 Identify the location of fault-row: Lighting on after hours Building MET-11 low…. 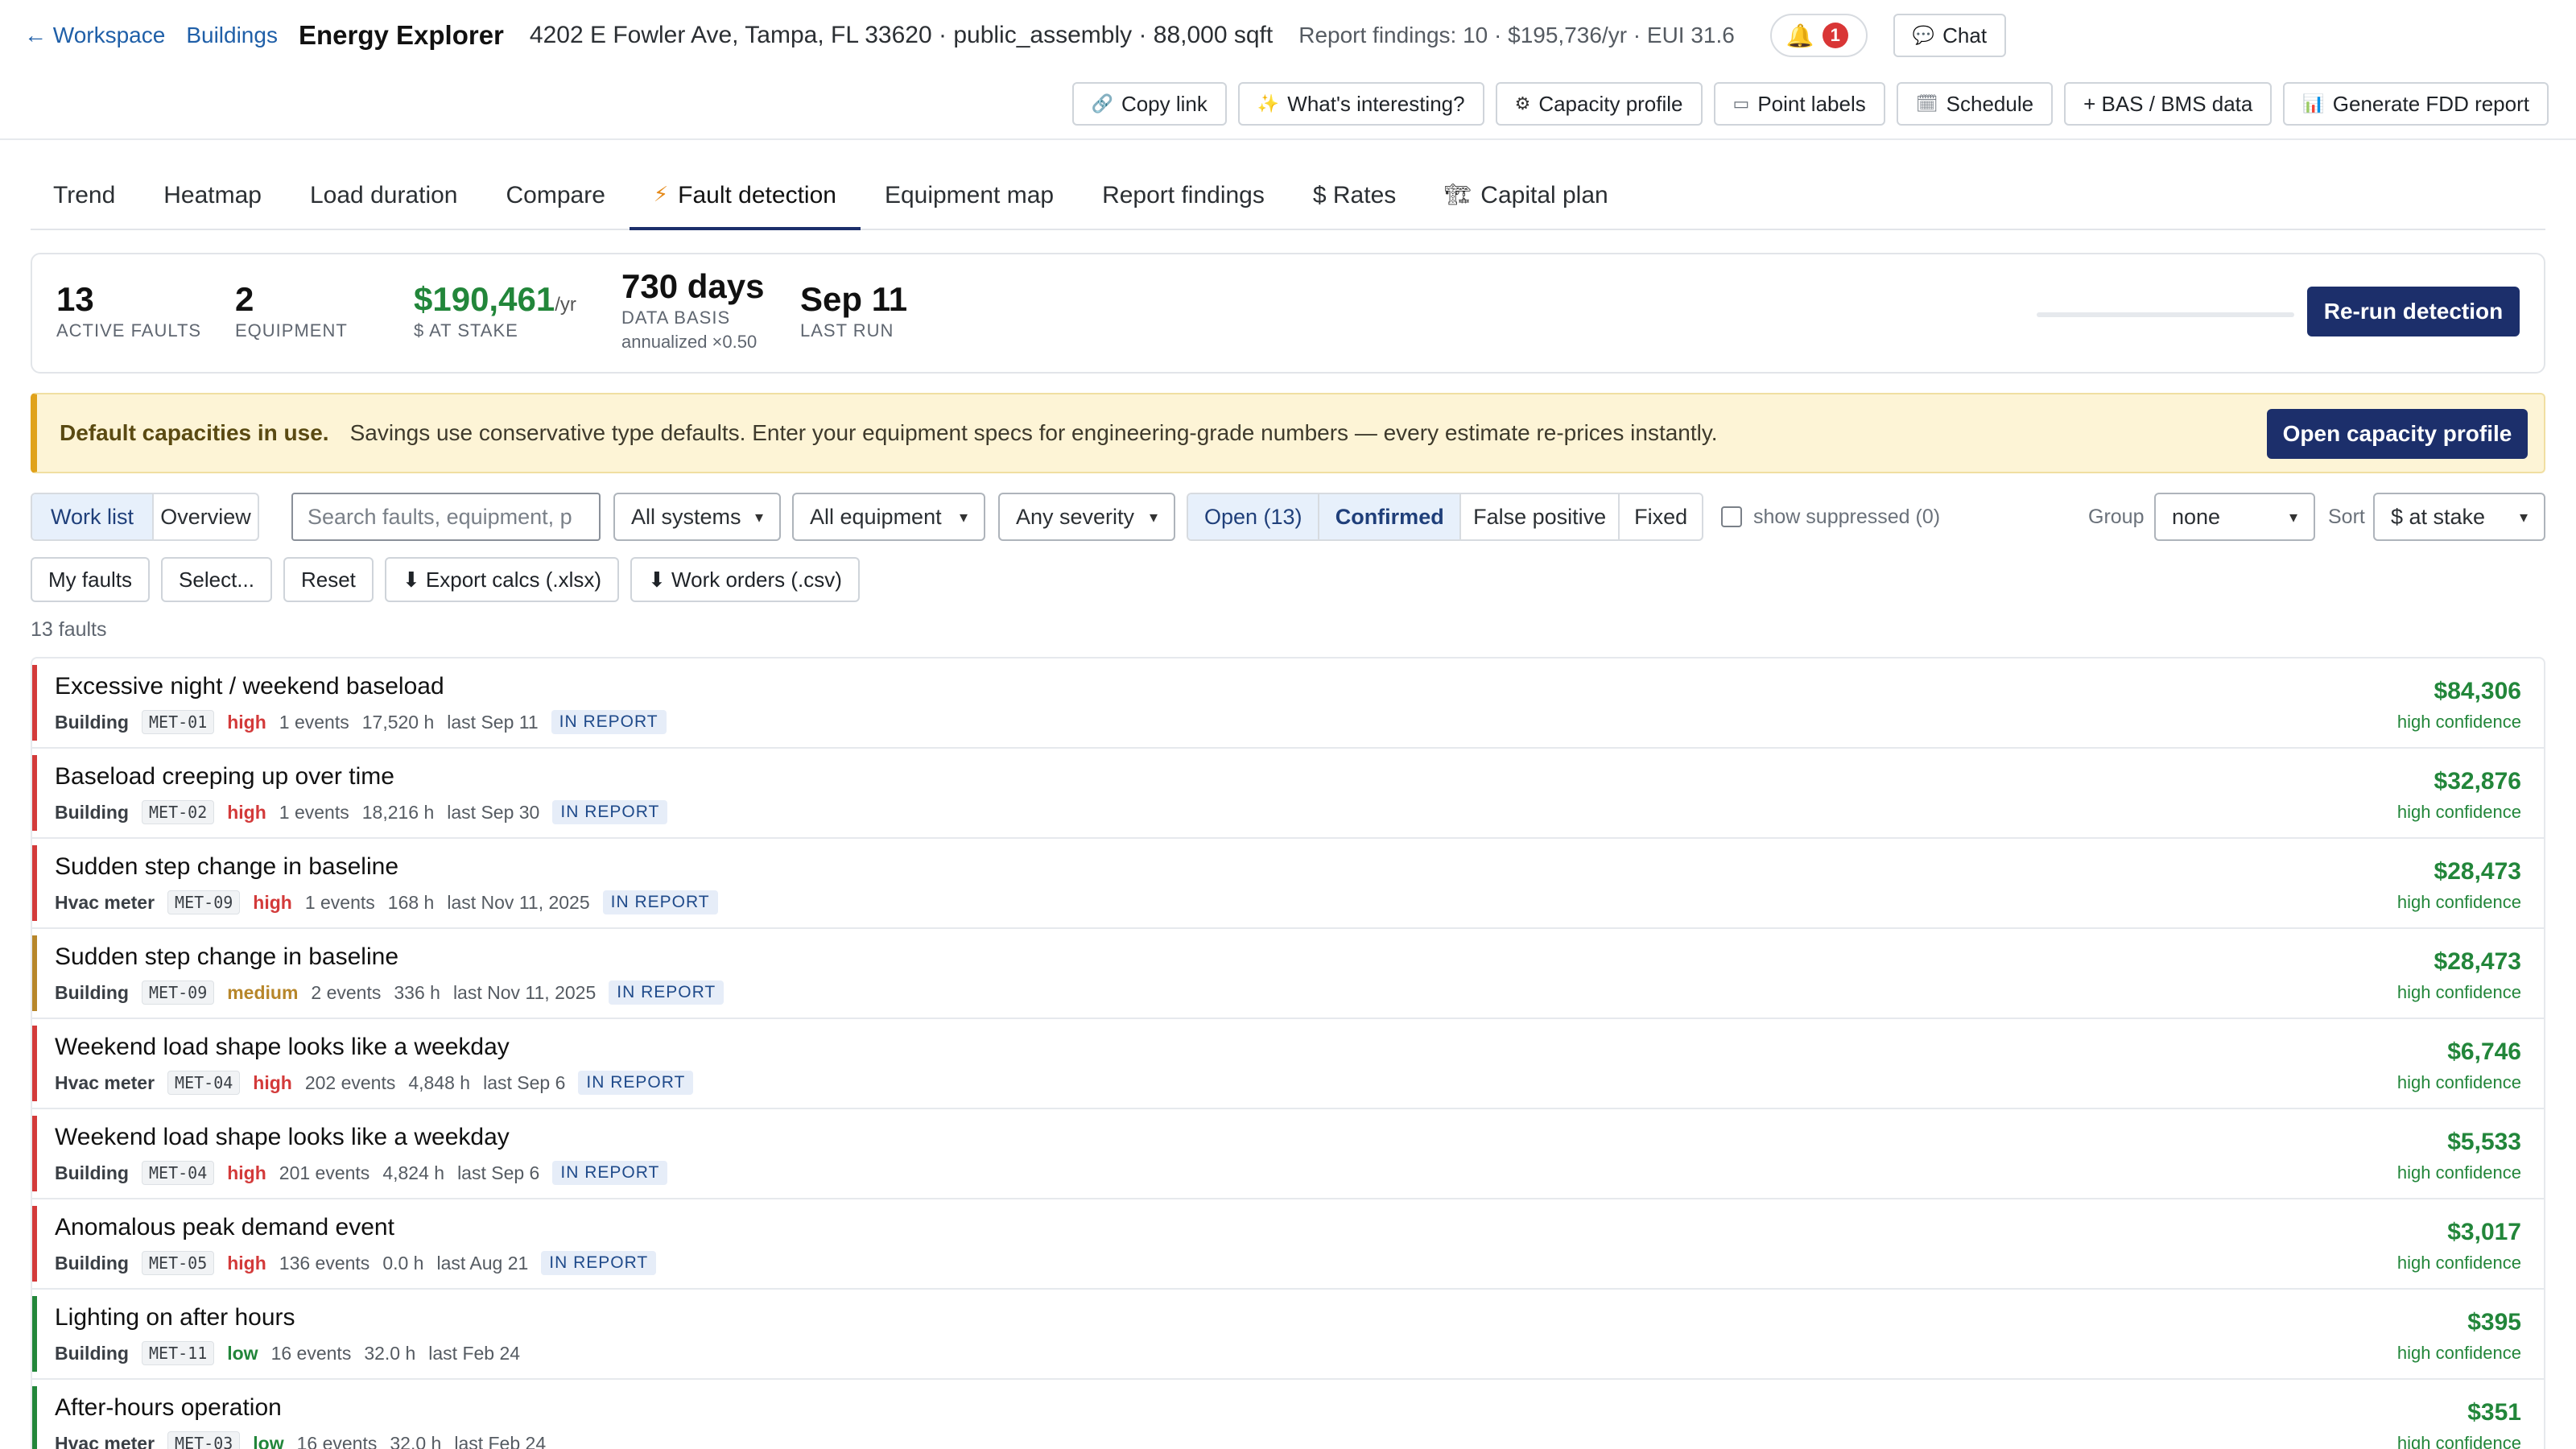
(1288, 1335).